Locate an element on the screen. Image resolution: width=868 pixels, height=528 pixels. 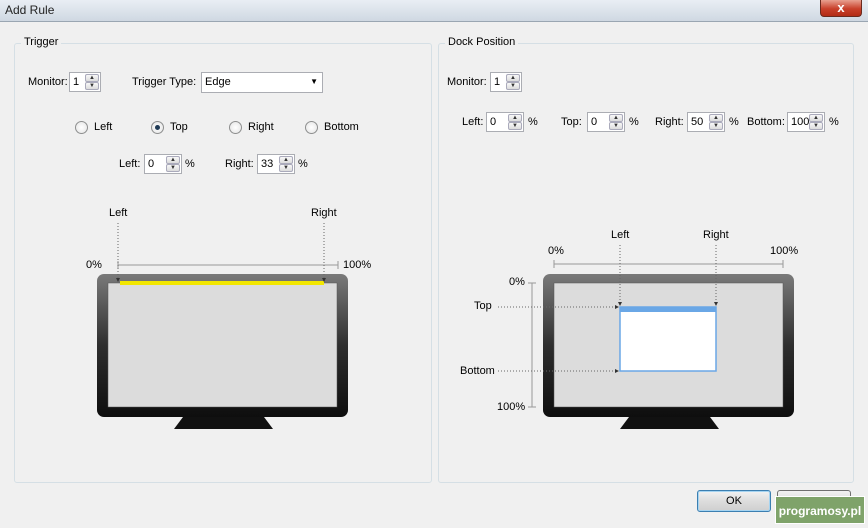
dock-diagram-v0pct: 0% is located at coordinates (517, 282).